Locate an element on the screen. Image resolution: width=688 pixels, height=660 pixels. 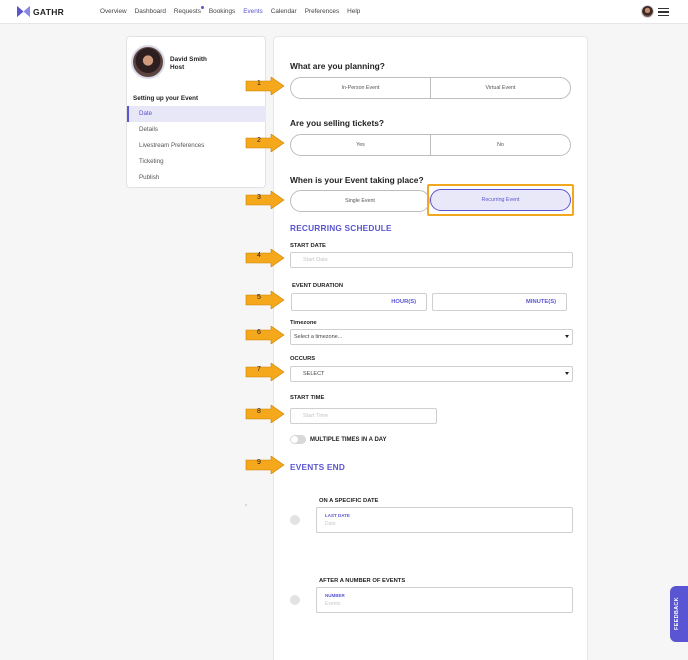
occurs-label: OCCURS is located at coordinates (303, 359).